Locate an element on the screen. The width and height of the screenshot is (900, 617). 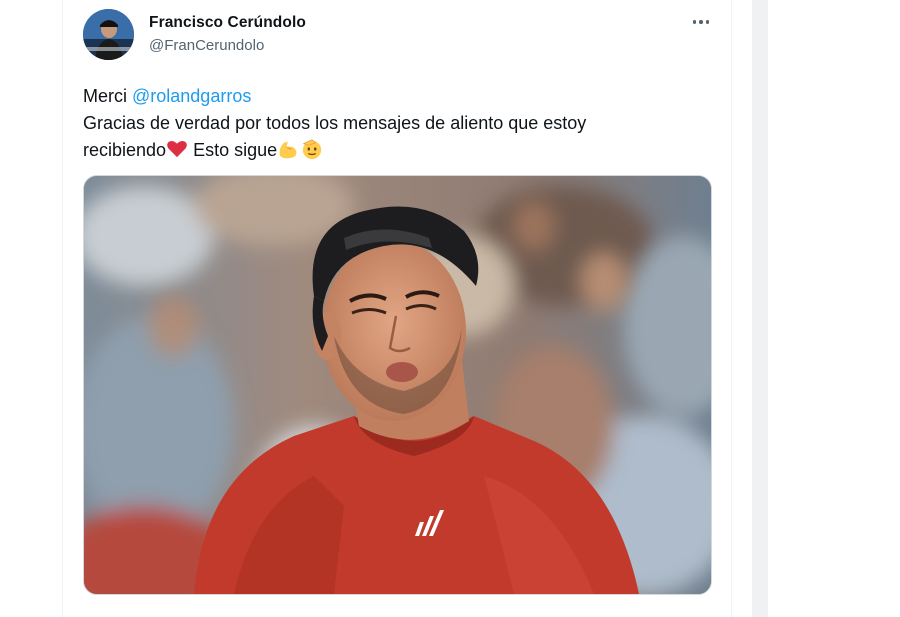
flexed-biceps-icon is located at coordinates (288, 150).